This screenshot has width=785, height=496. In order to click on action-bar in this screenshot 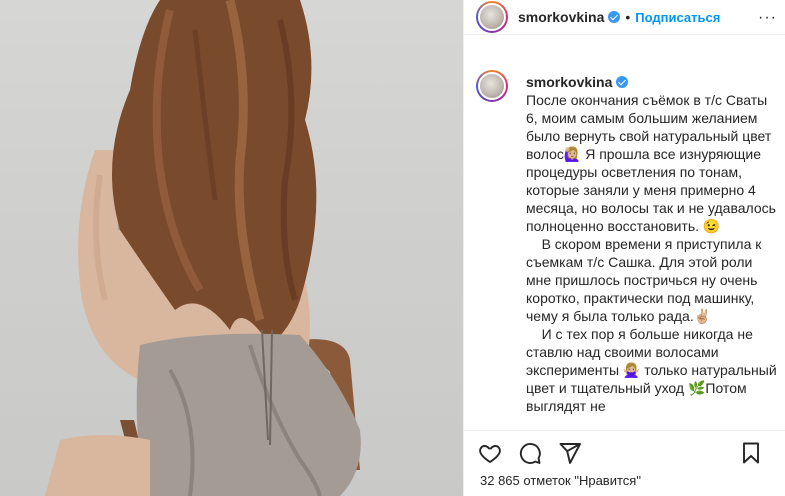, I will do `click(624, 452)`.